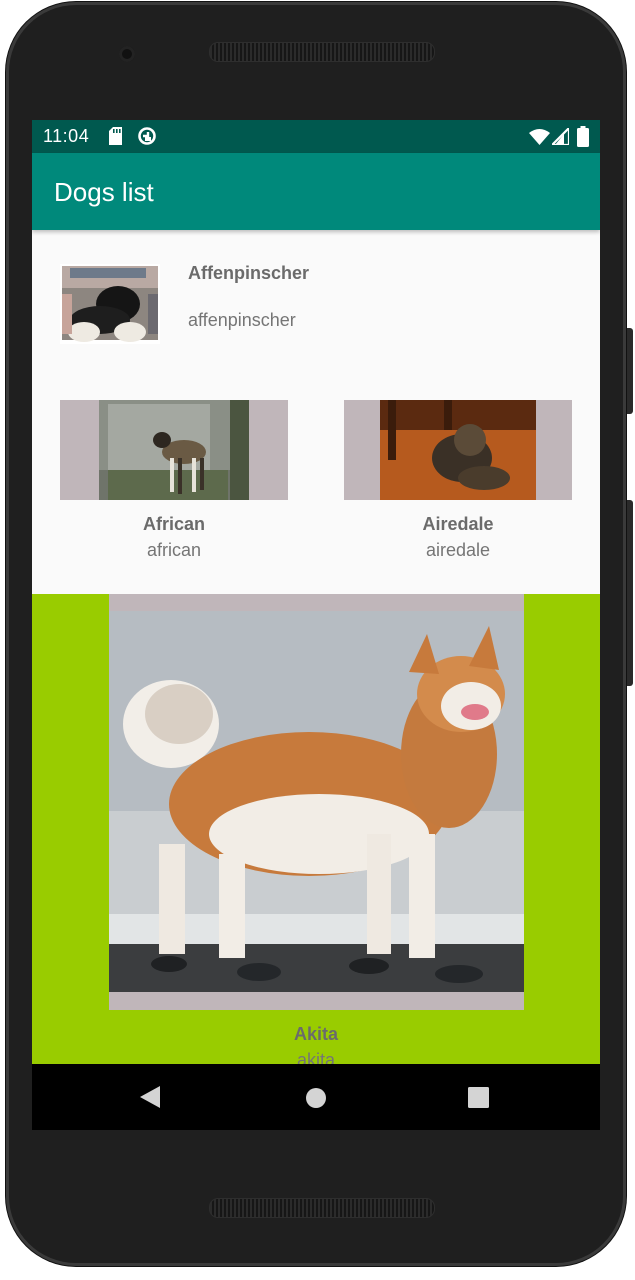  What do you see at coordinates (458, 450) in the screenshot?
I see `dog-image-airedale` at bounding box center [458, 450].